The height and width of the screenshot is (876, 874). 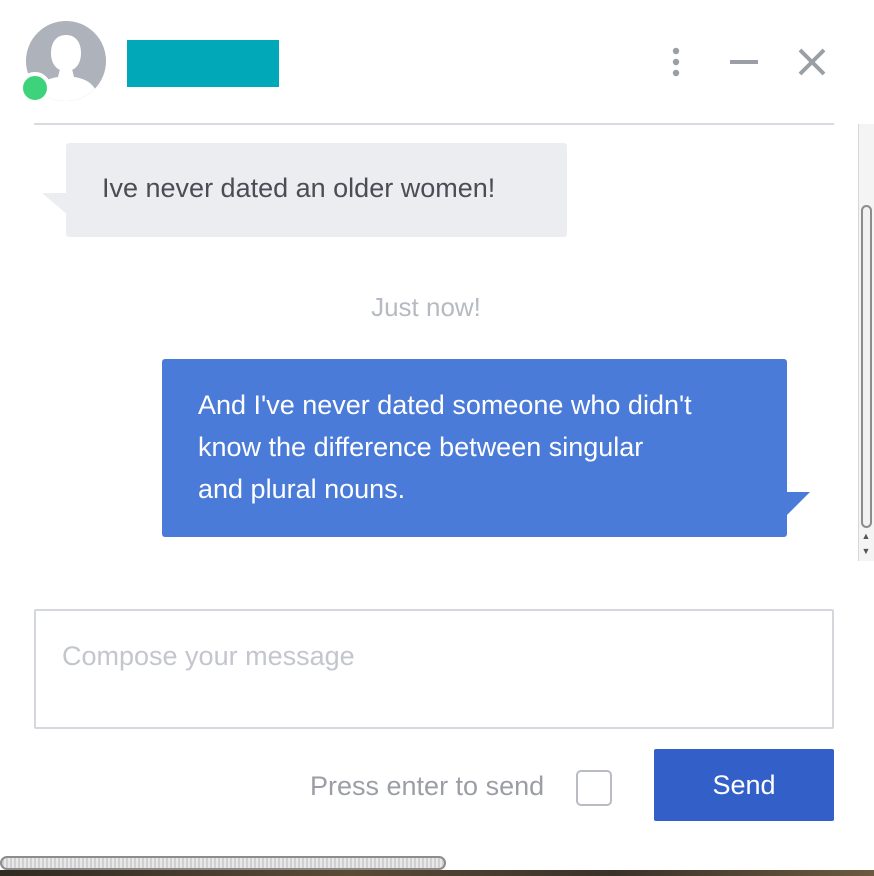 I want to click on press-enter-label: Press enter to send, so click(x=427, y=786).